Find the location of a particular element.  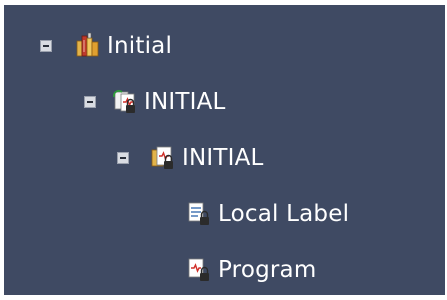

project-books-icon is located at coordinates (88, 45).